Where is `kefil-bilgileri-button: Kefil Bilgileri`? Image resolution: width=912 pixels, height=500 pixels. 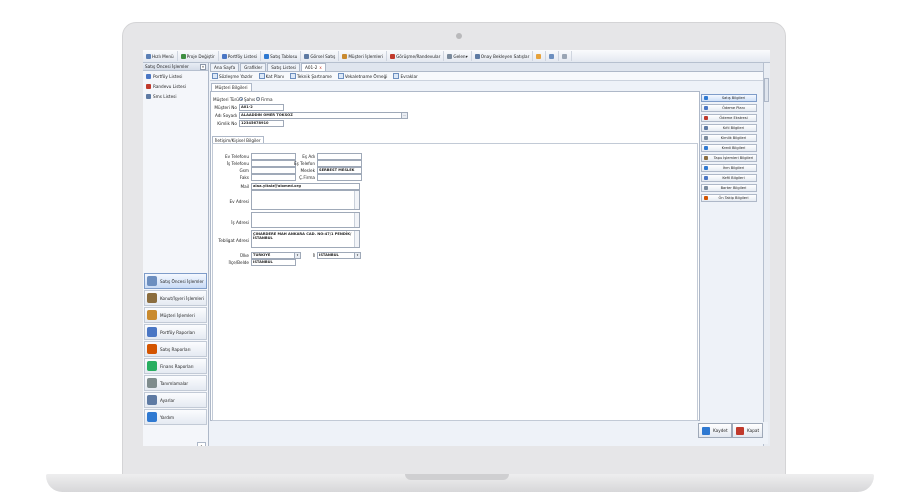
kefil-bilgileri-button: Kefil Bilgileri is located at coordinates (729, 178).